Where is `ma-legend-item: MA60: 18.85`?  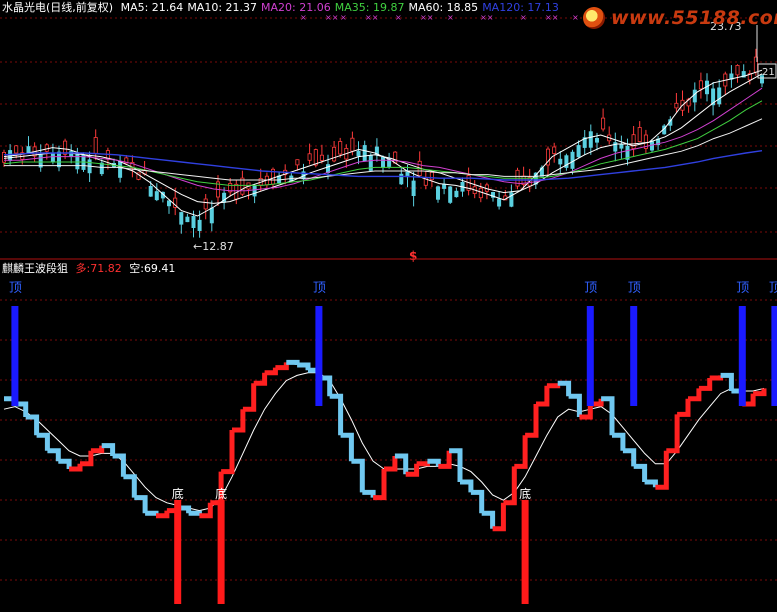
ma-legend-item: MA60: 18.85 is located at coordinates (443, 7).